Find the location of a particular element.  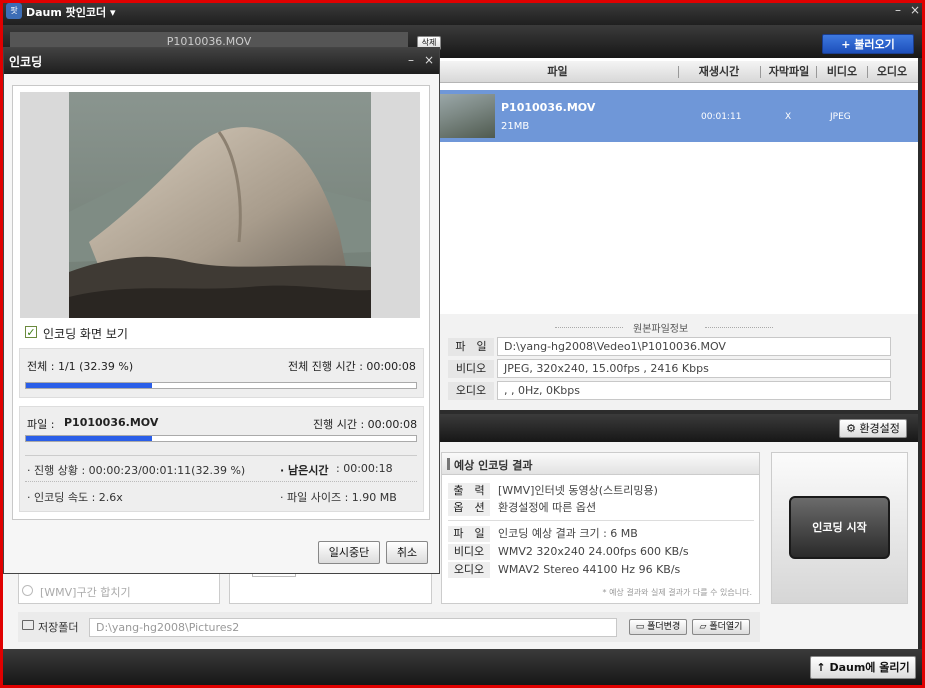

load-button: + 불러오기 is located at coordinates (868, 44).